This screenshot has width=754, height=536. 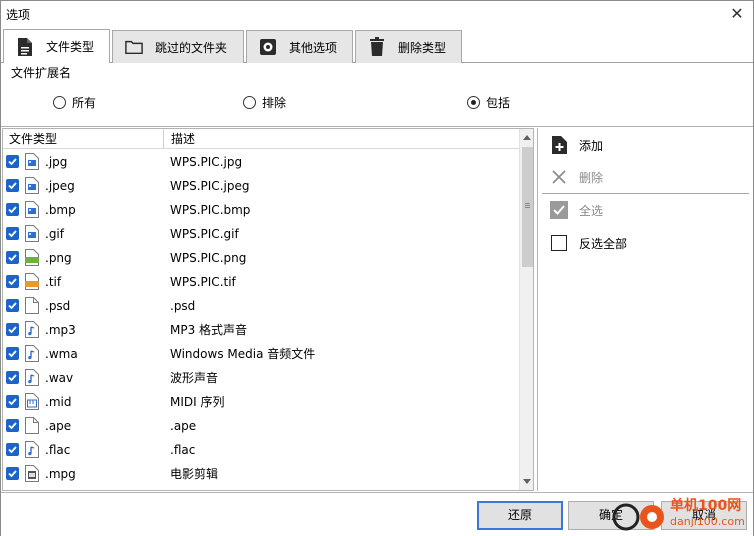 I want to click on table-row: .mpg 电影剪辑, so click(x=261, y=474).